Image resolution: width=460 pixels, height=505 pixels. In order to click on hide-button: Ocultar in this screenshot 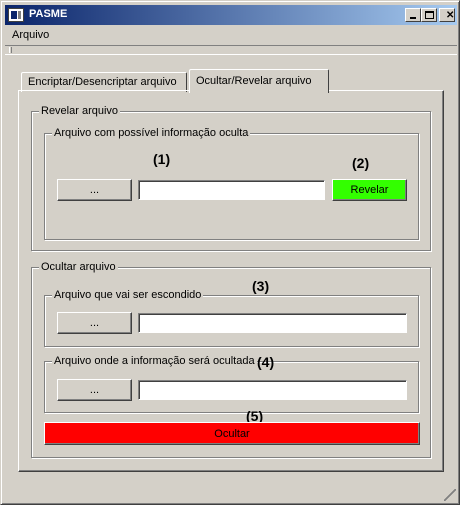, I will do `click(232, 433)`.